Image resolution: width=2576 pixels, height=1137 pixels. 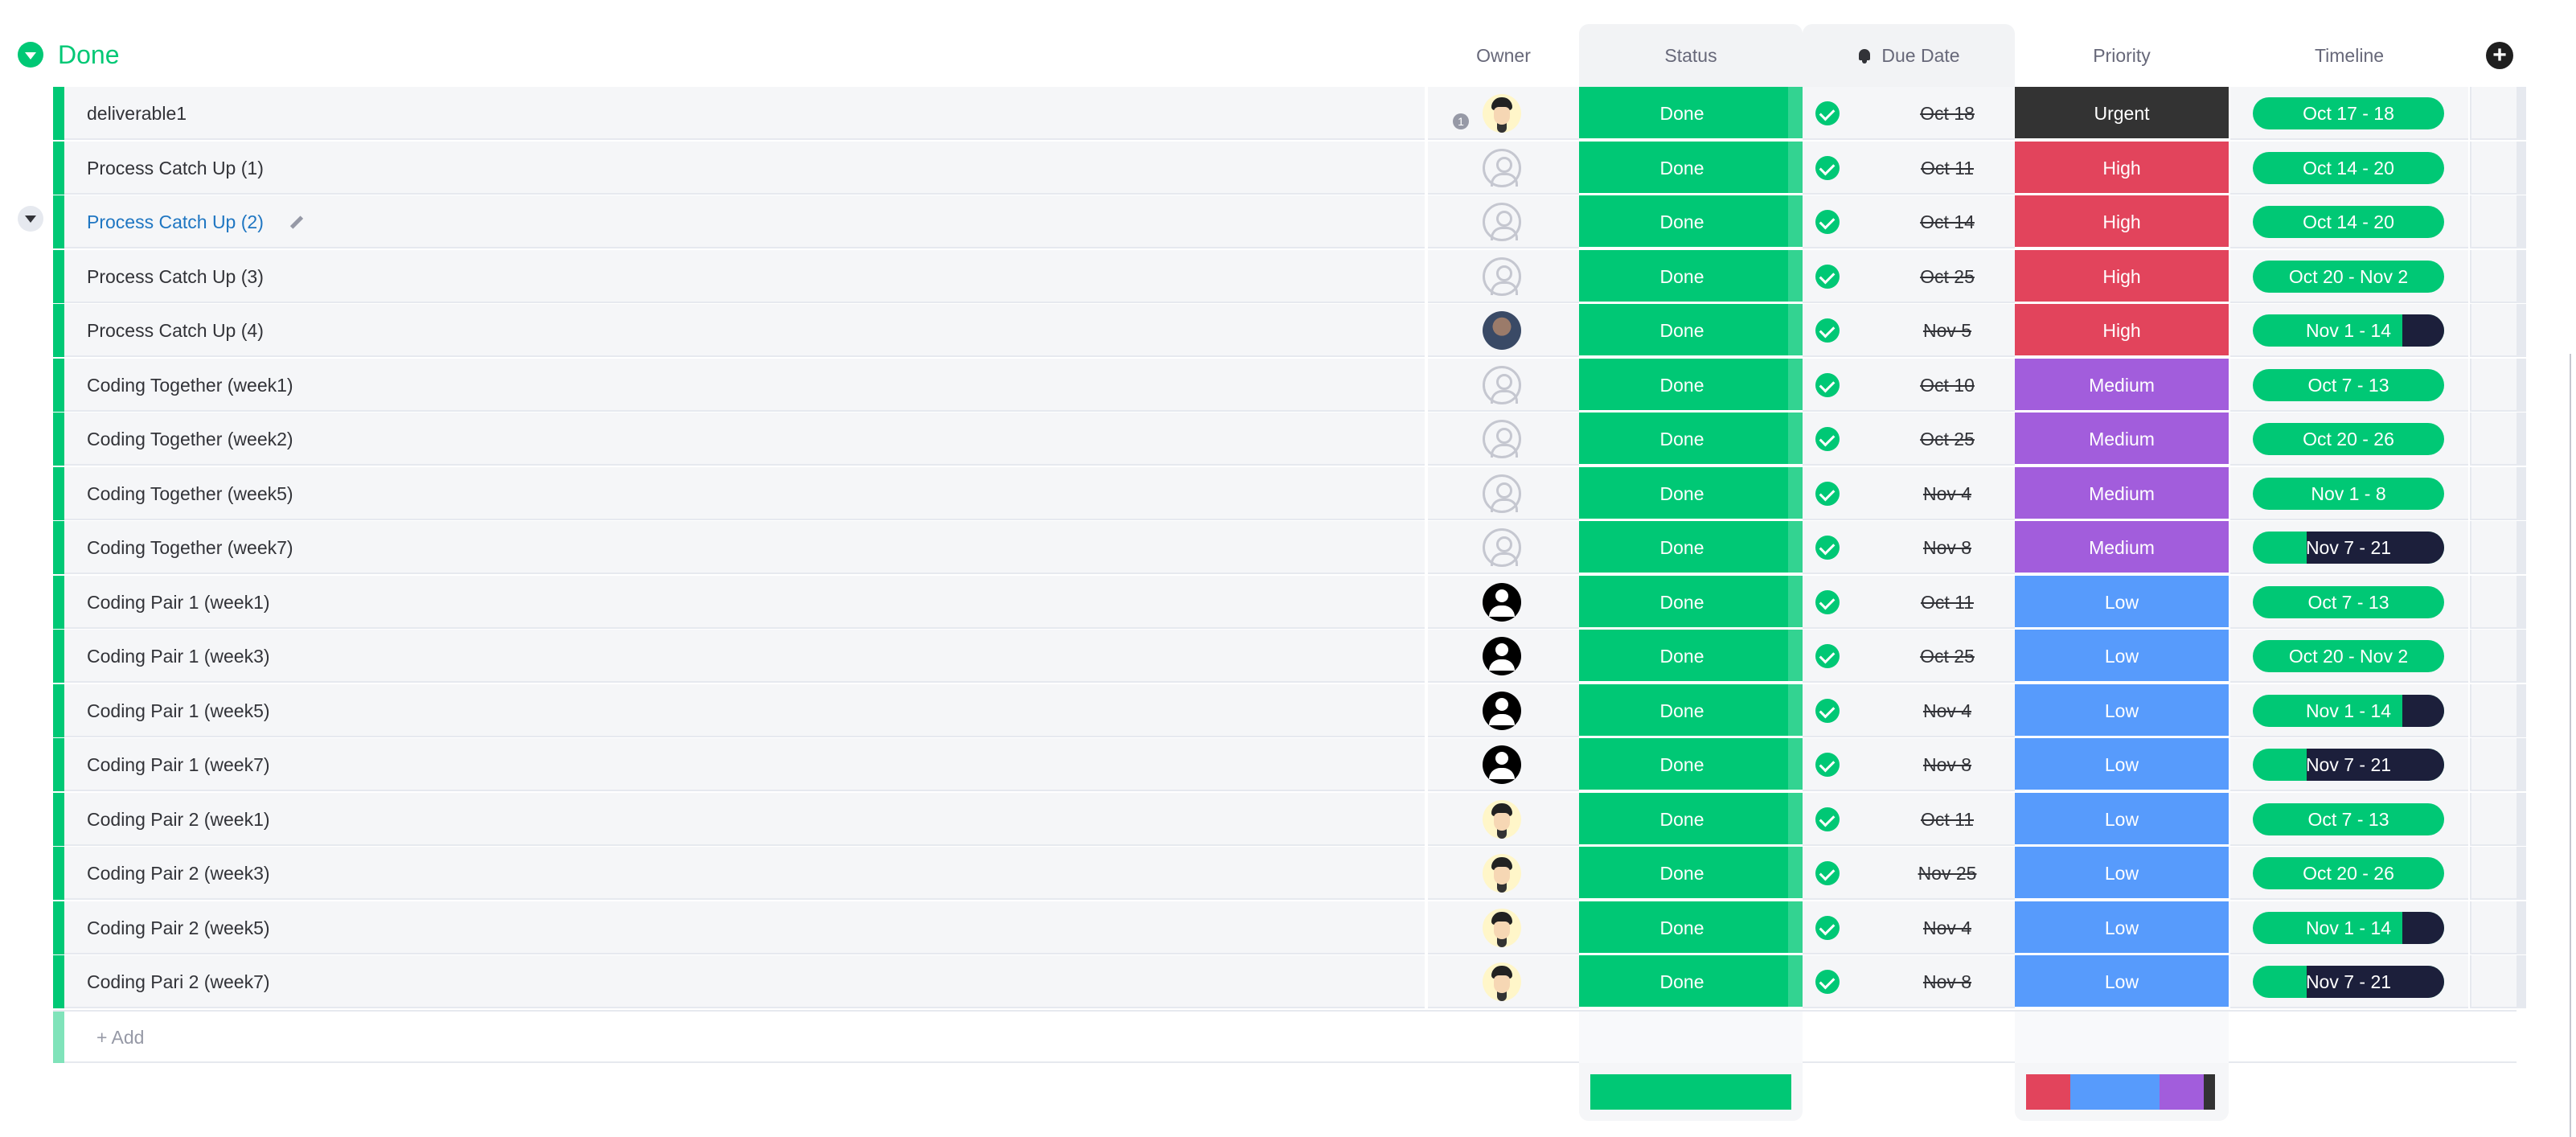 I want to click on timeline-cell: Nov 7 - 21, so click(x=2349, y=981).